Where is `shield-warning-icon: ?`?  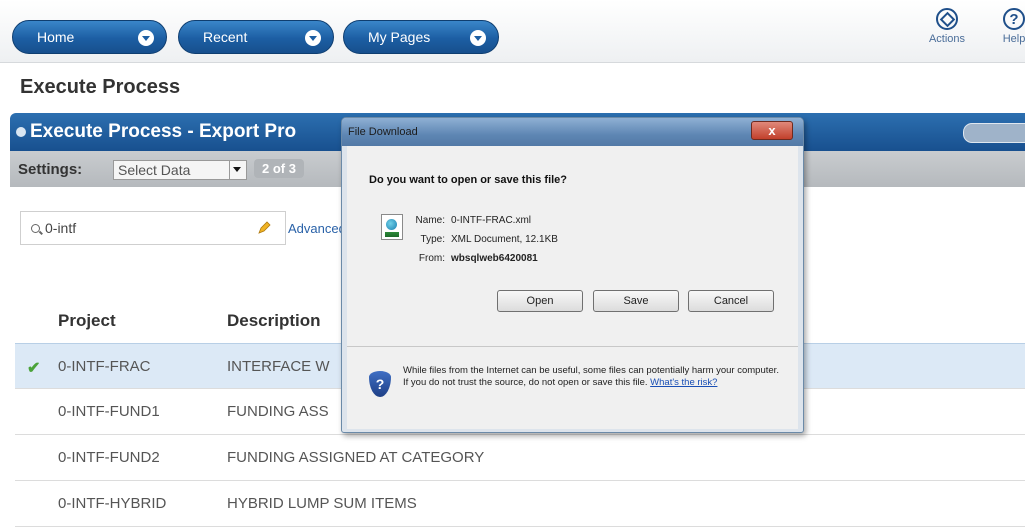
shield-warning-icon: ? is located at coordinates (380, 384).